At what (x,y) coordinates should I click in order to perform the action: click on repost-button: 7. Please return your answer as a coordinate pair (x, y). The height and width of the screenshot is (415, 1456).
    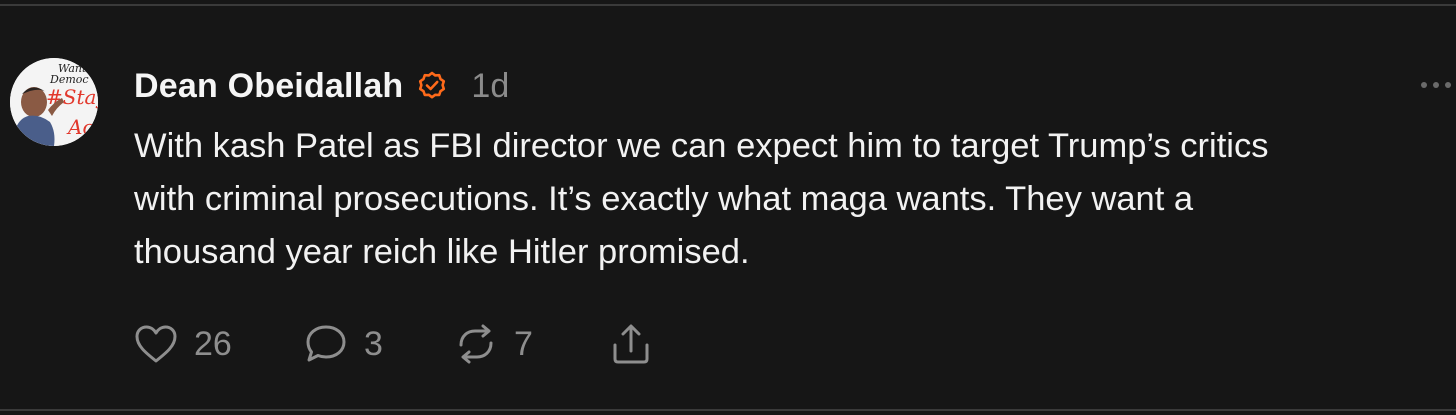
    Looking at the image, I should click on (531, 344).